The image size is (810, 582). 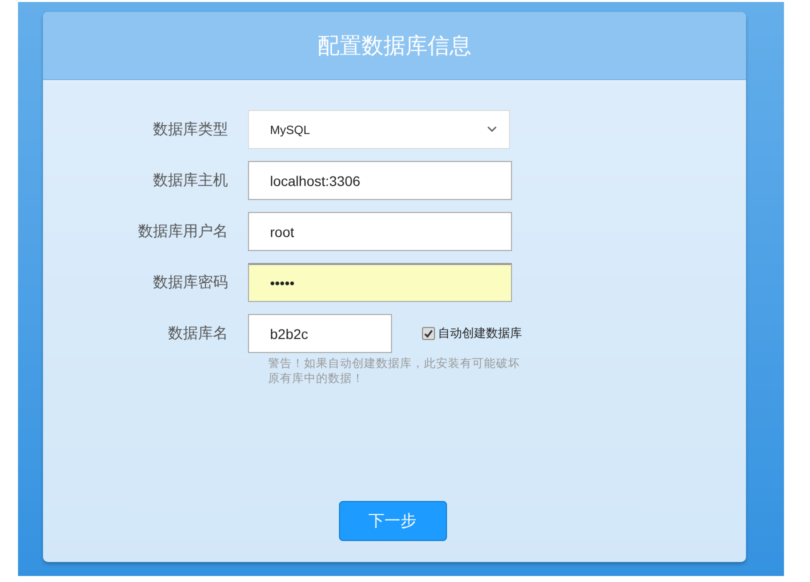 What do you see at coordinates (379, 129) in the screenshot?
I see `database-type-select: MySQL` at bounding box center [379, 129].